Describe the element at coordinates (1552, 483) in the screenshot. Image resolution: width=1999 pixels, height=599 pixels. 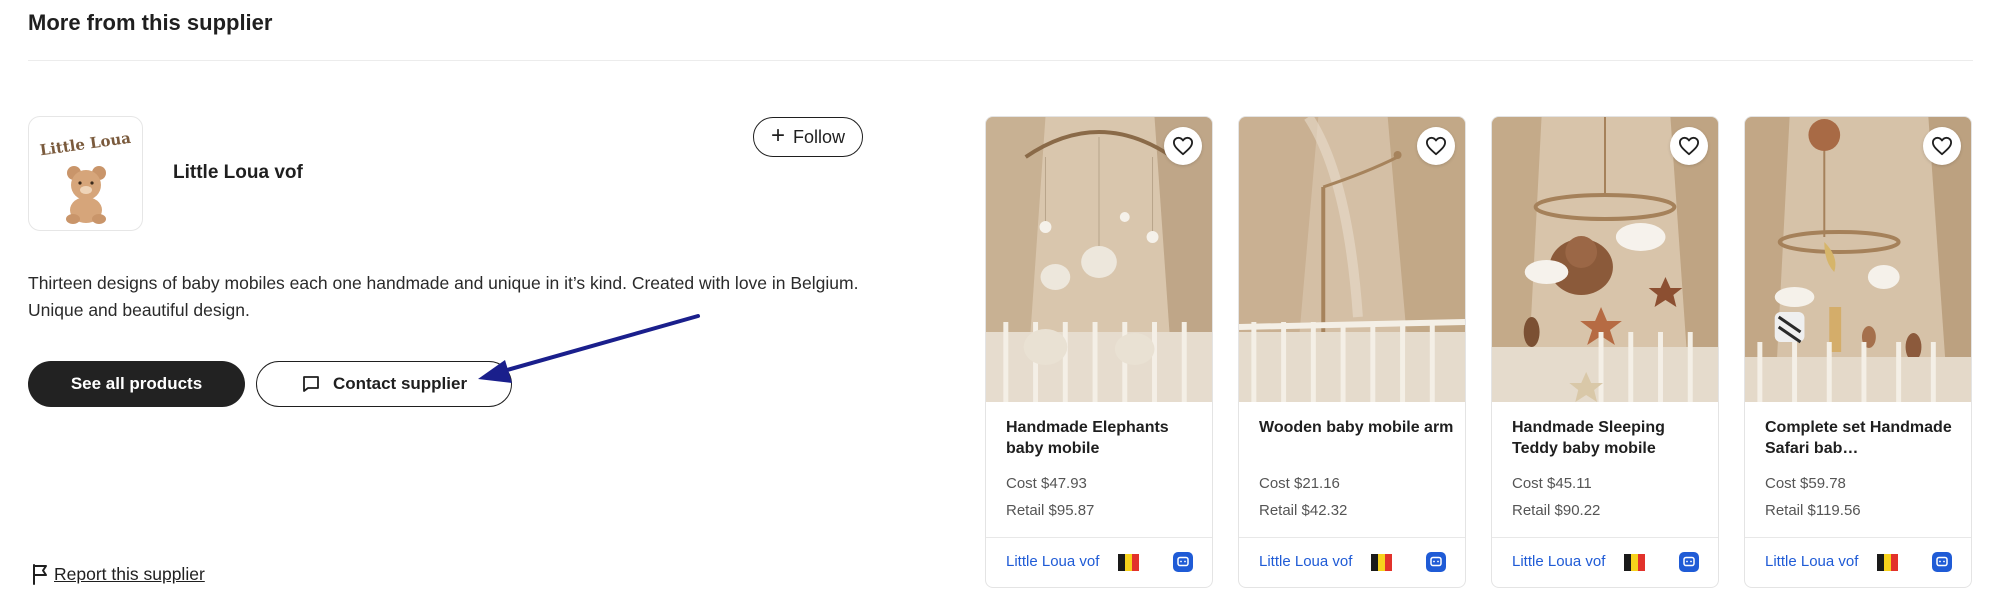
I see `product-cost: Cost $45.11` at that location.